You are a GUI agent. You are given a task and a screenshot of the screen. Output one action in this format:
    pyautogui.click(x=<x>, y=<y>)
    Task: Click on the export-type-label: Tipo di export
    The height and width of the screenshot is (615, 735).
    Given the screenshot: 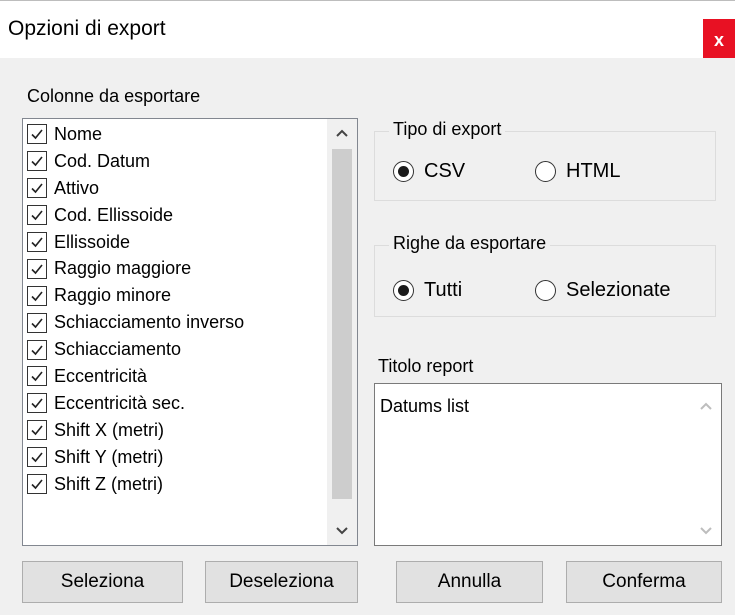 What is the action you would take?
    pyautogui.click(x=447, y=129)
    